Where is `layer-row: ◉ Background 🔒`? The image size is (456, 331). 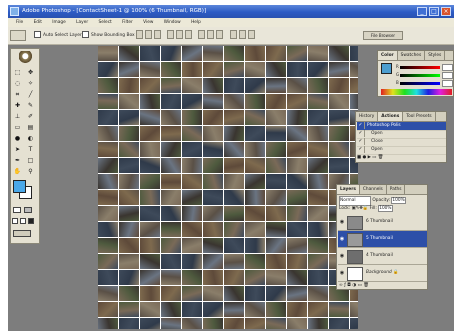
layer-row: ◉ Background 🔒 is located at coordinates (382, 273).